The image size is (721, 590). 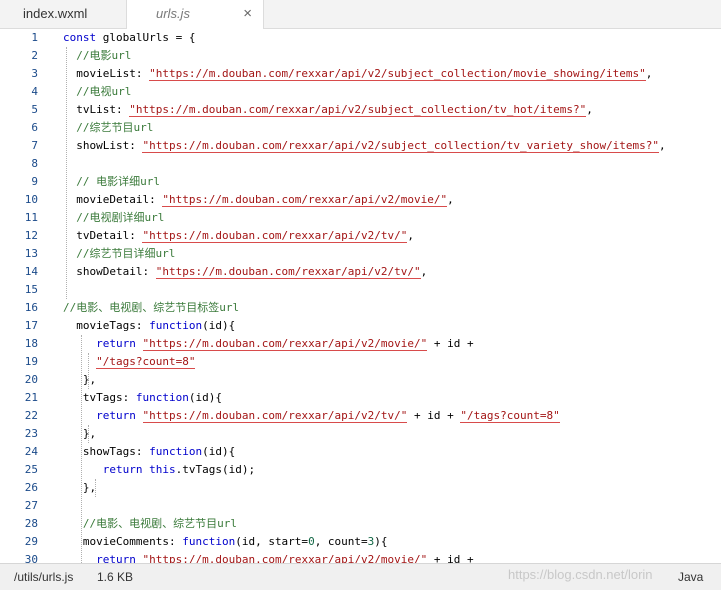 What do you see at coordinates (360, 218) in the screenshot?
I see `code-line: 11 //电视剧详细url` at bounding box center [360, 218].